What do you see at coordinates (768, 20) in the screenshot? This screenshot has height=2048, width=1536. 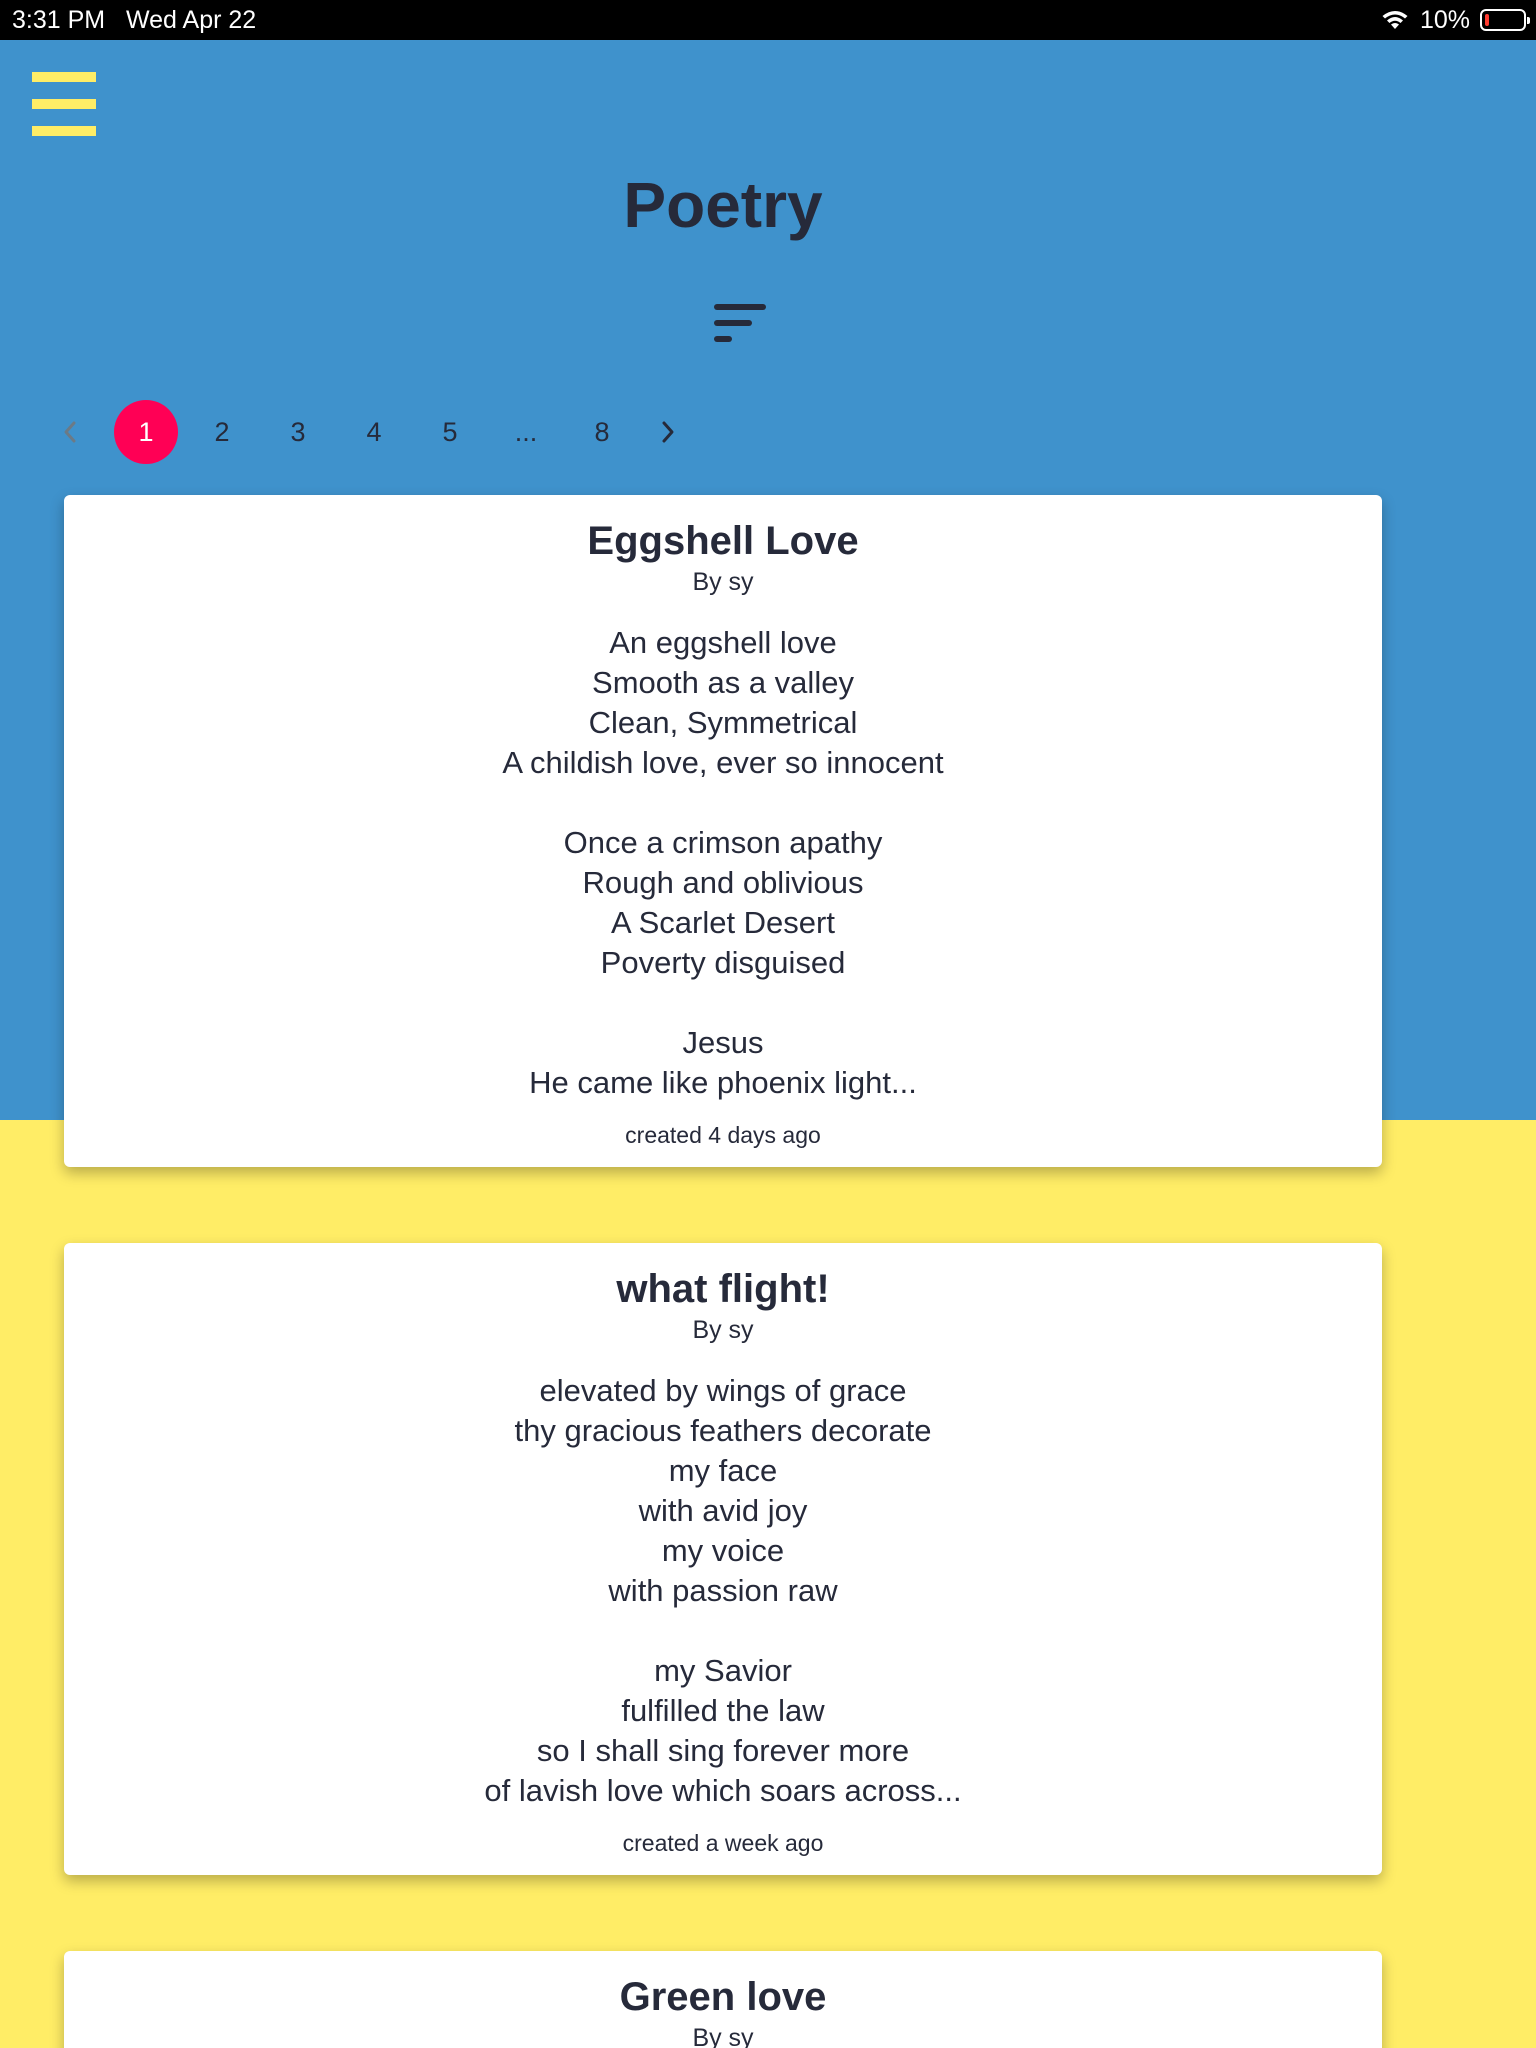 I see `status-bar: 3:31 PM Wed Apr 22 10%` at bounding box center [768, 20].